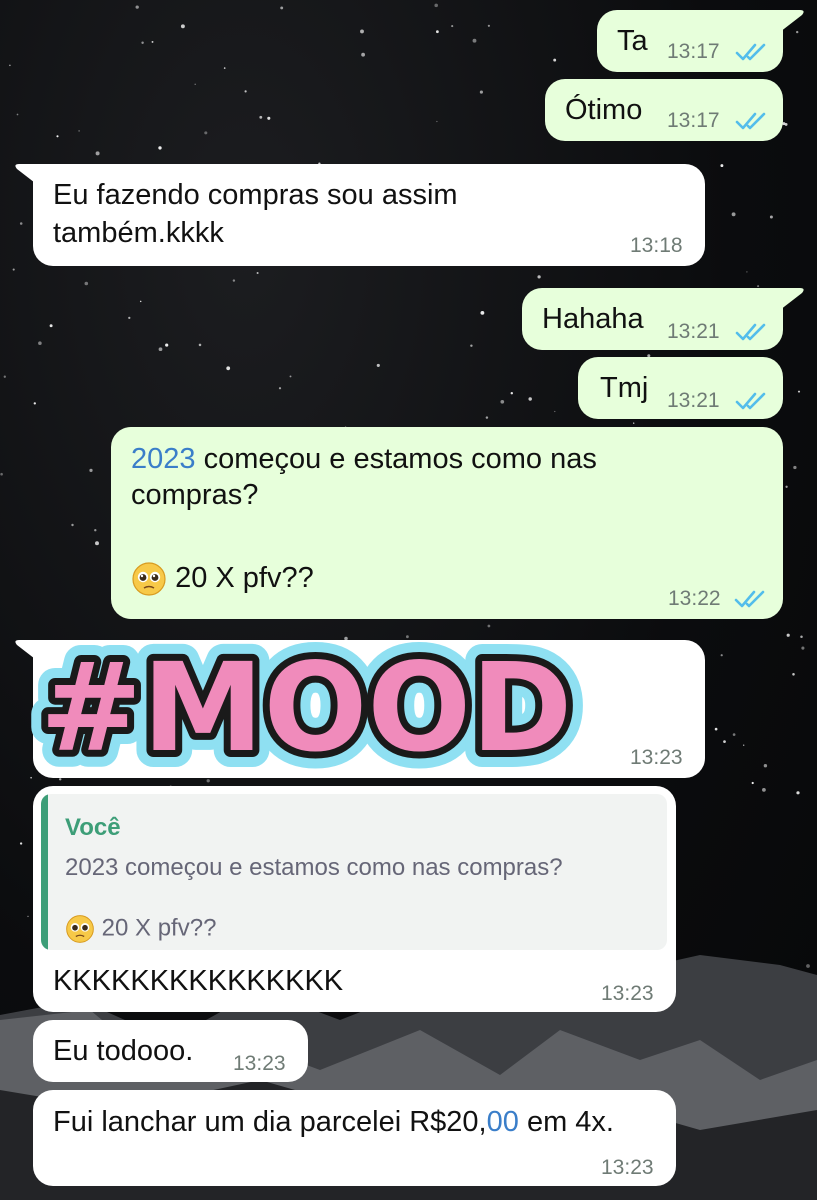 This screenshot has width=817, height=1200. I want to click on message-outgoing: Tmj 13:21, so click(680, 388).